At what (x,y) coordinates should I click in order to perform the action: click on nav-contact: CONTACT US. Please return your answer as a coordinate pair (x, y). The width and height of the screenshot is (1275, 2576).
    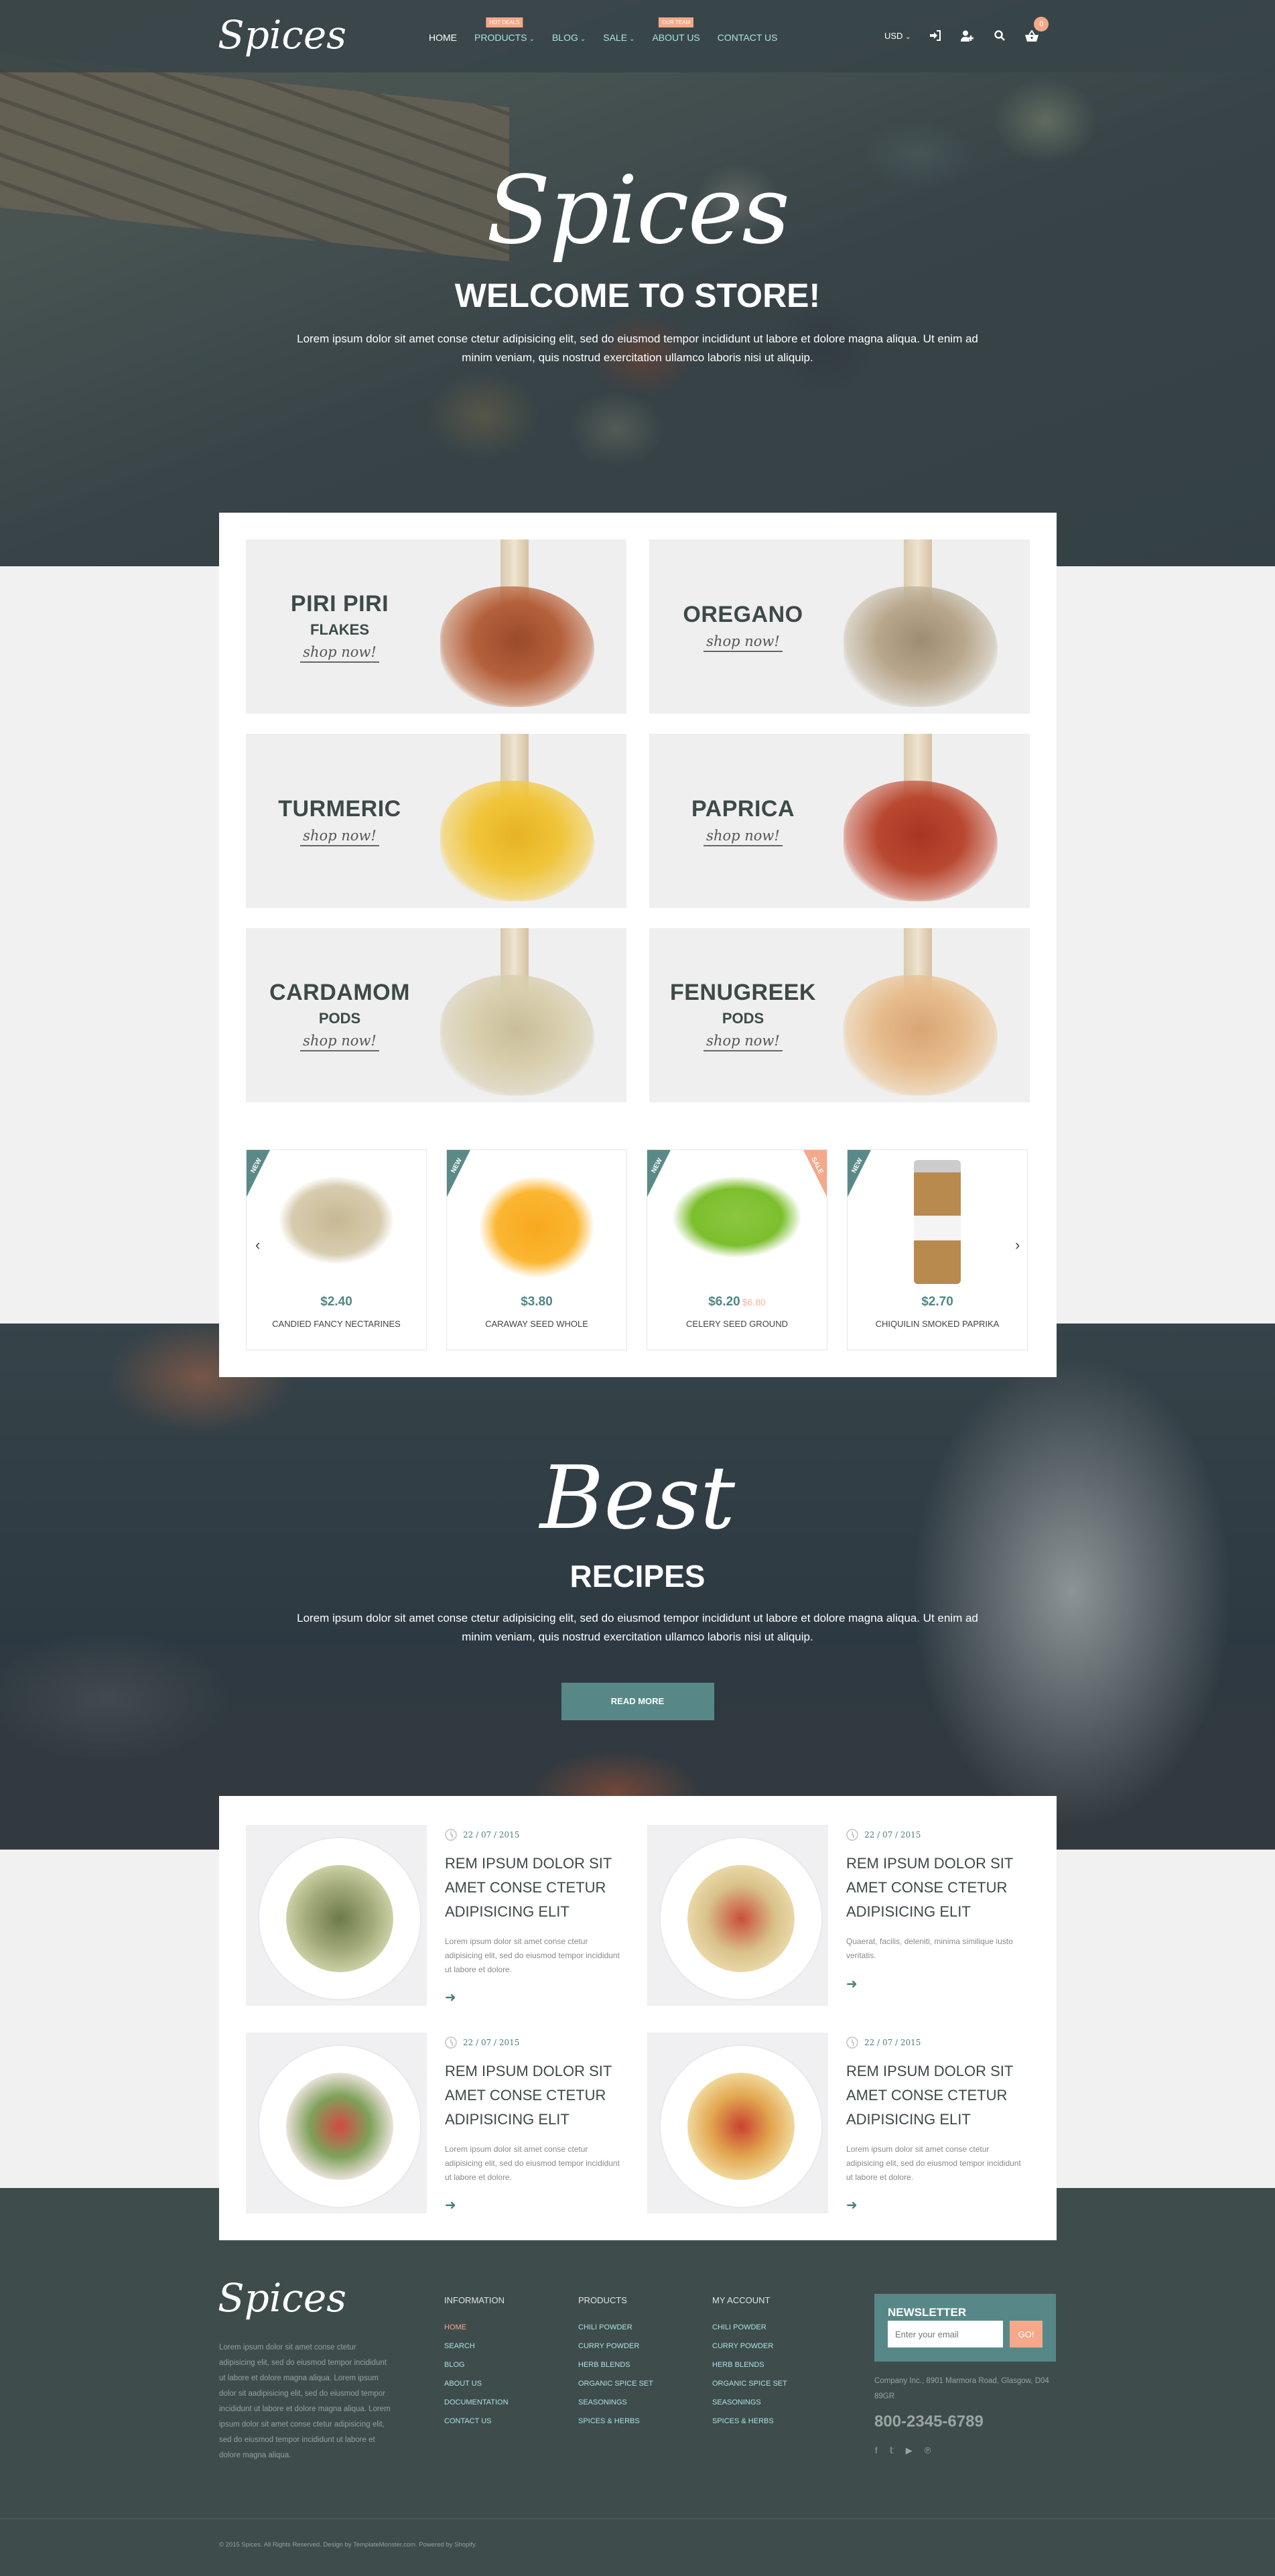
    Looking at the image, I should click on (748, 37).